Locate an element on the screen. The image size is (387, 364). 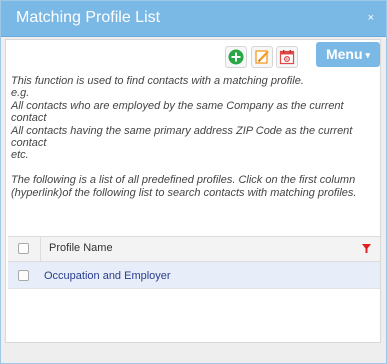
add-button is located at coordinates (236, 57).